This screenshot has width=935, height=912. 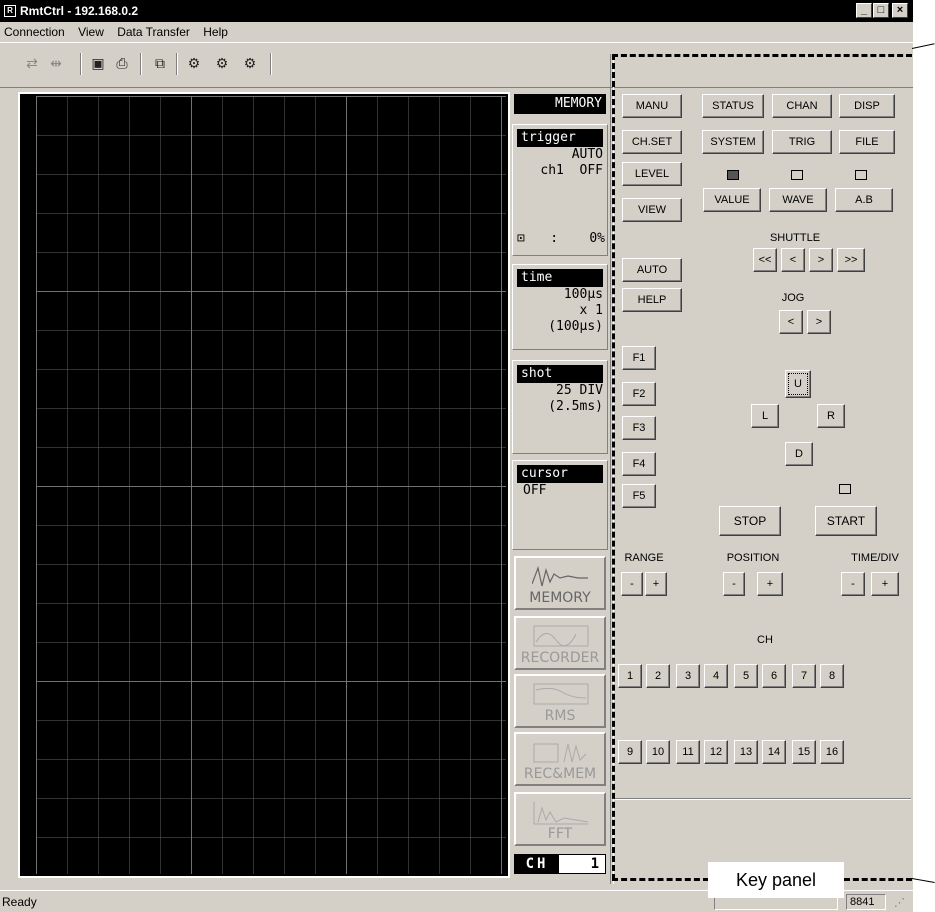 I want to click on ch-button-3: 3, so click(x=688, y=676).